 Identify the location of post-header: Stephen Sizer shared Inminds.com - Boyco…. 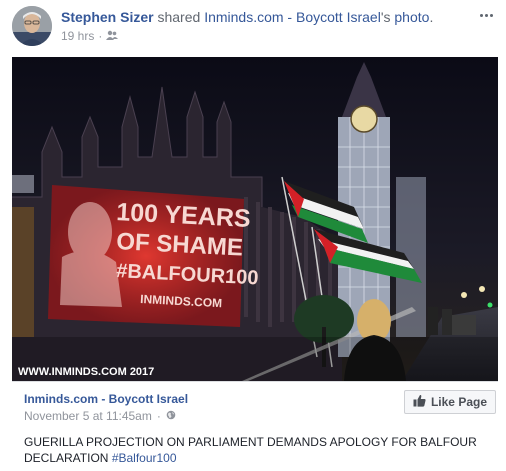
(254, 26).